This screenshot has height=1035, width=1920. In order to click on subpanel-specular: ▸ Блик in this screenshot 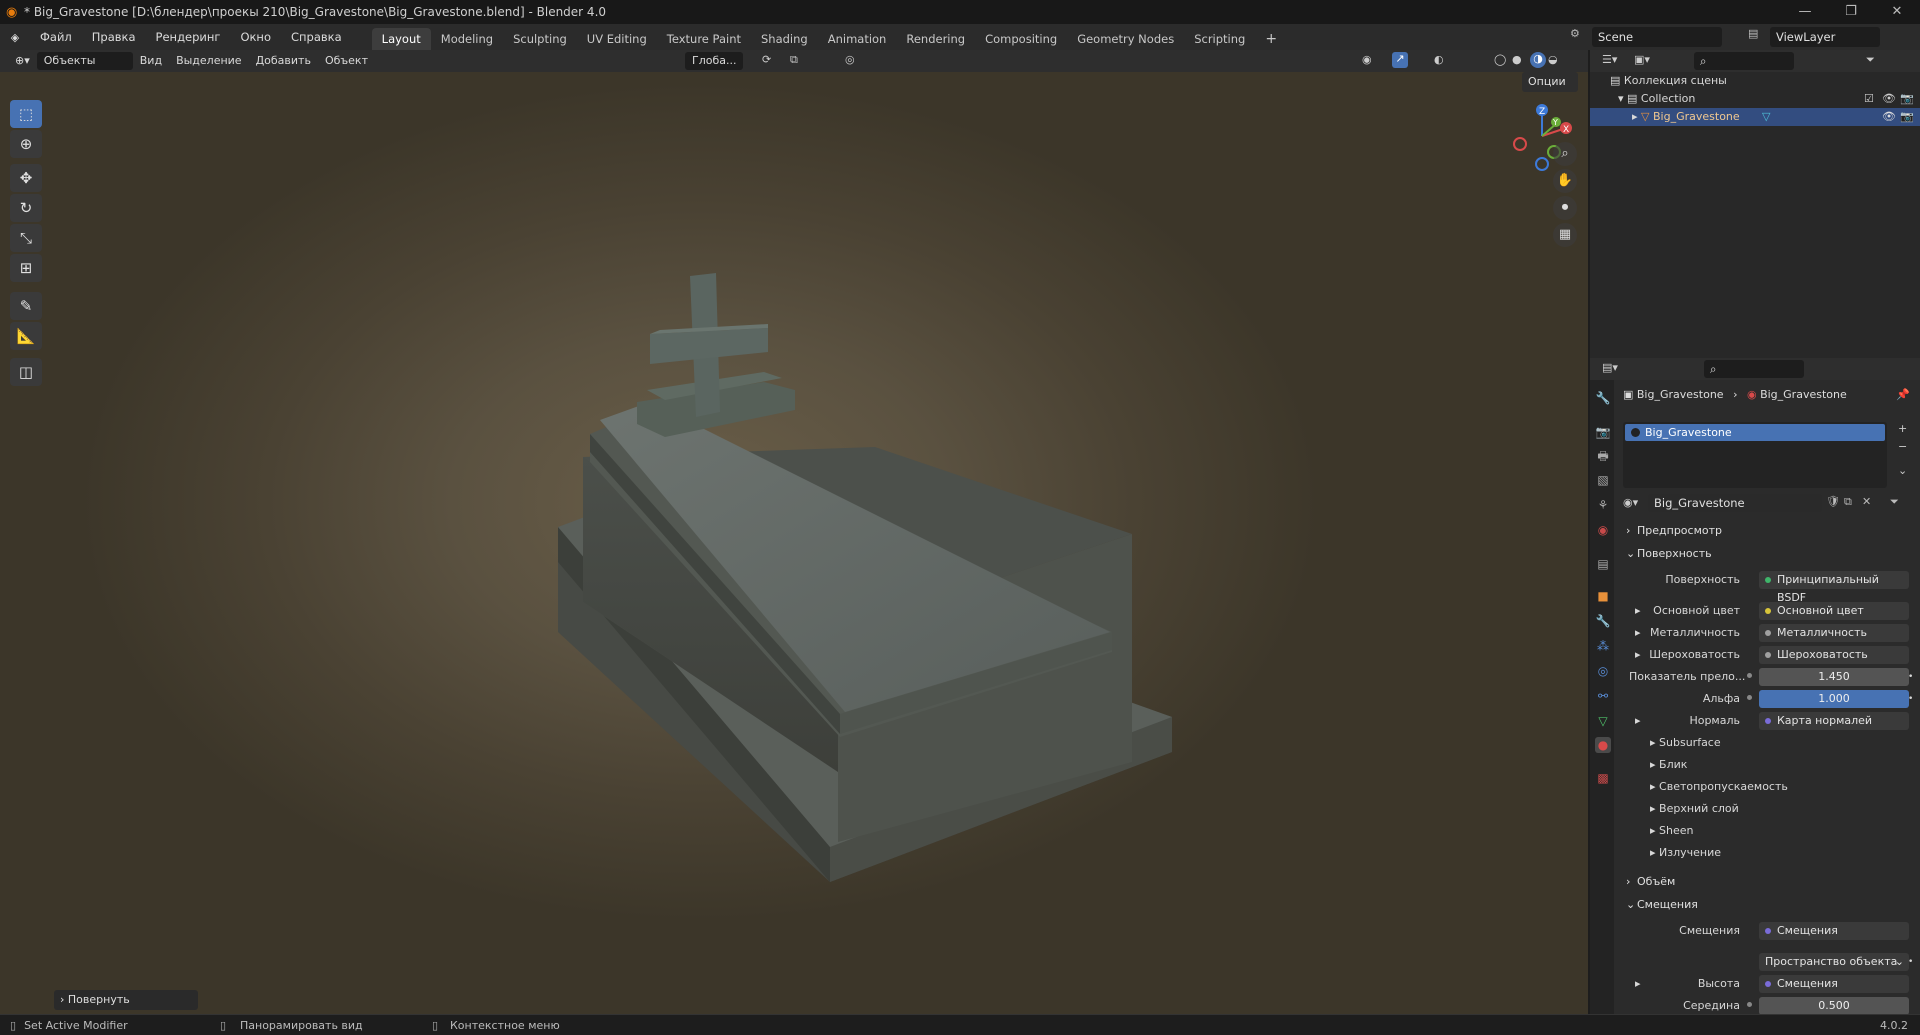, I will do `click(1663, 765)`.